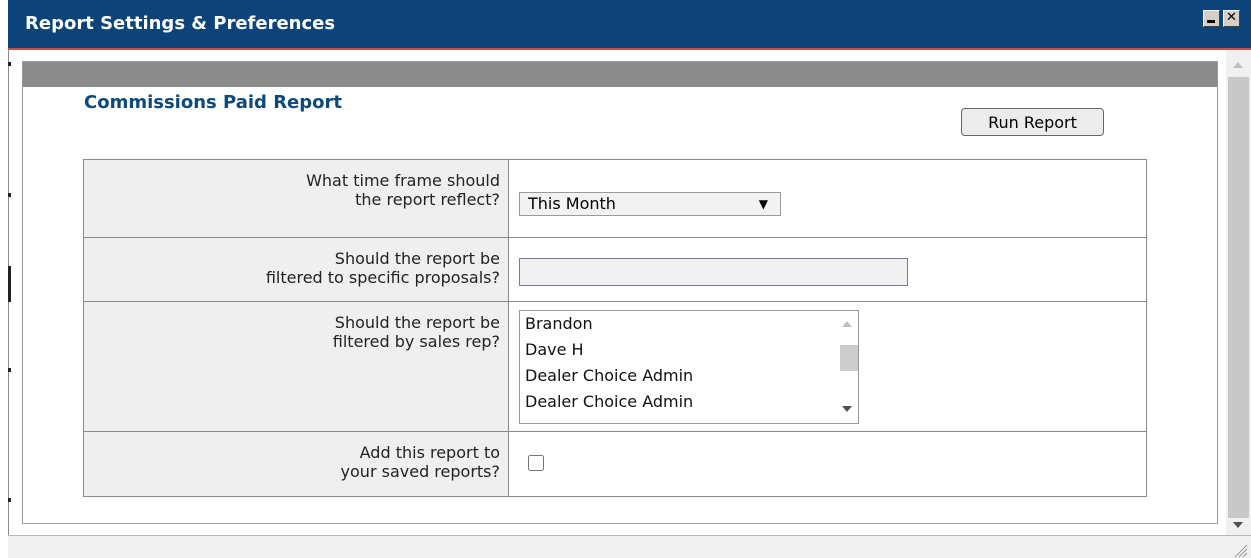 The image size is (1251, 558). Describe the element at coordinates (1239, 549) in the screenshot. I see `resize-grip-icon` at that location.